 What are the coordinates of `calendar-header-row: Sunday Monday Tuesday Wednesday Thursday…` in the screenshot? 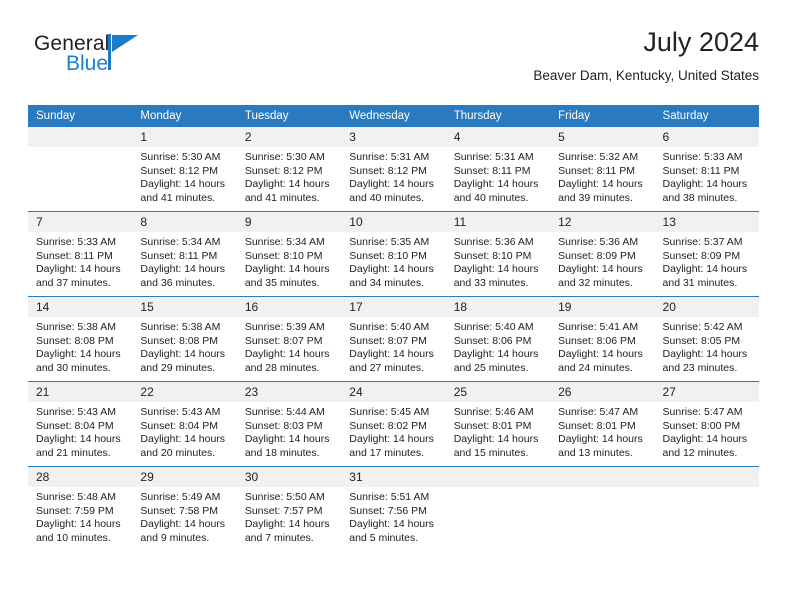 It's located at (393, 116).